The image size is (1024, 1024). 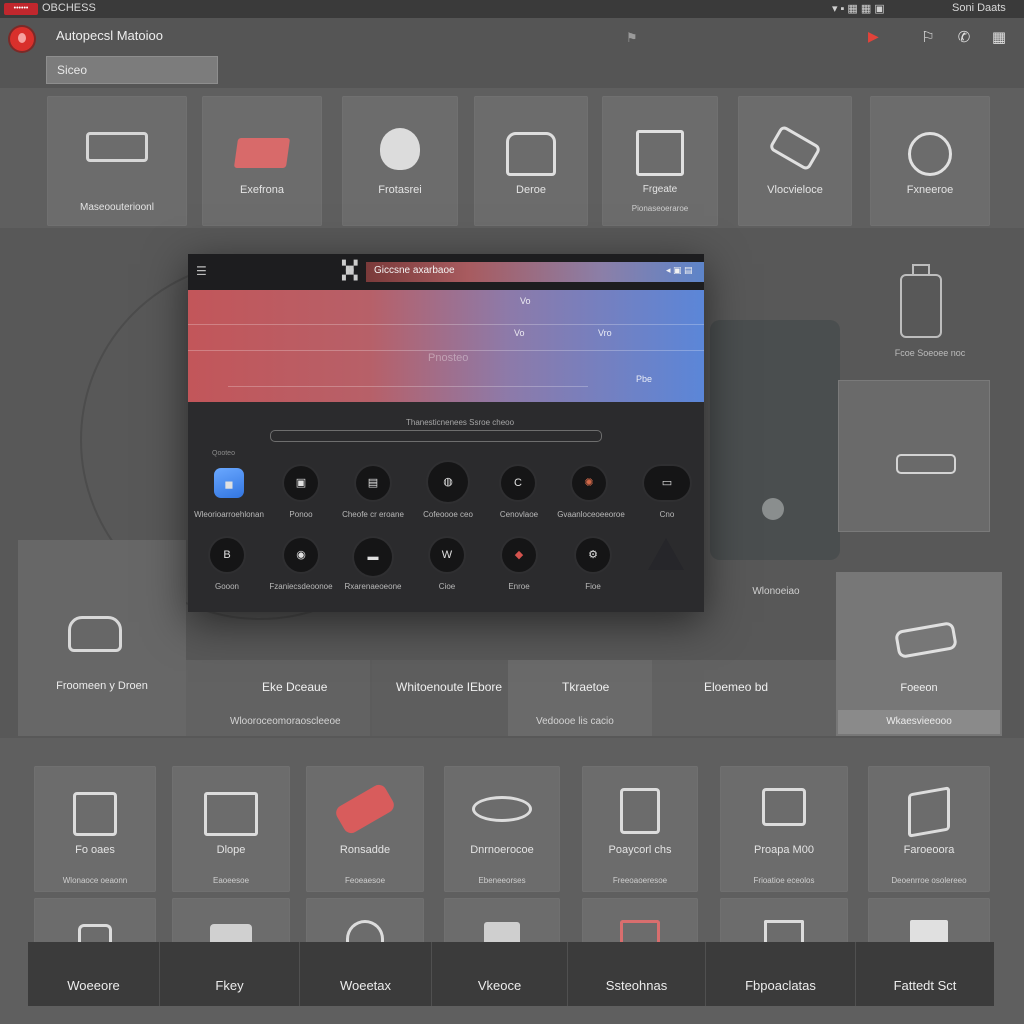 What do you see at coordinates (679, 270) in the screenshot?
I see `modal-tab-icons: ◂ ▣ ▤` at bounding box center [679, 270].